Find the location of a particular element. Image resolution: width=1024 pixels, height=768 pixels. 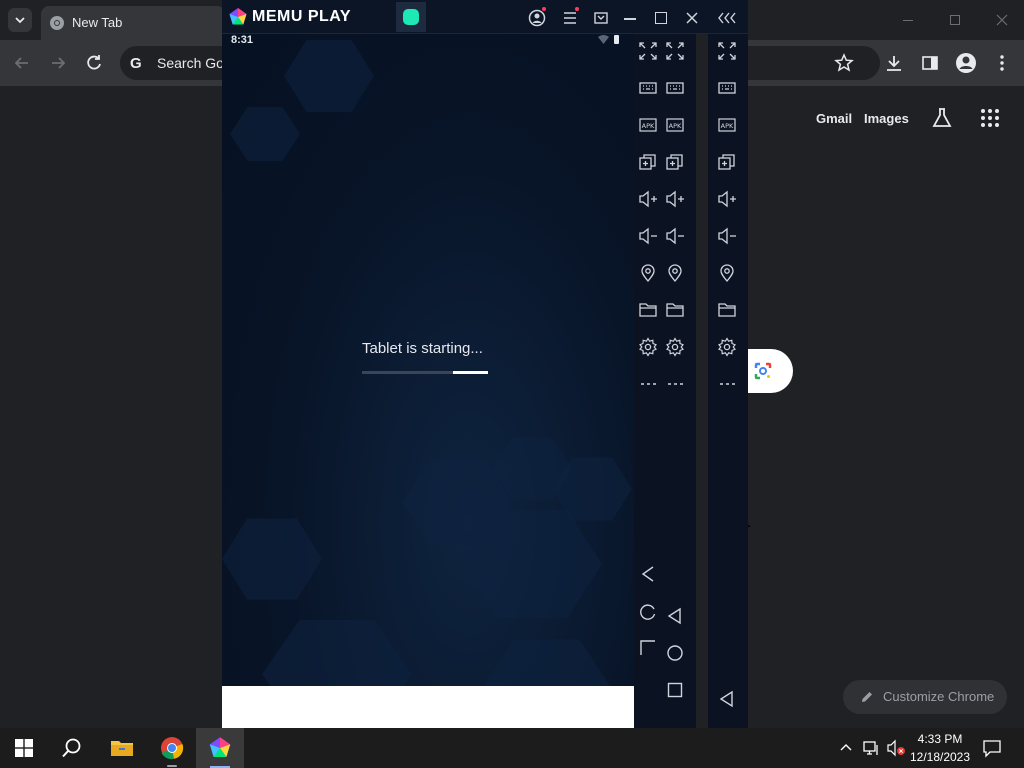

restore-icon is located at coordinates (955, 20).